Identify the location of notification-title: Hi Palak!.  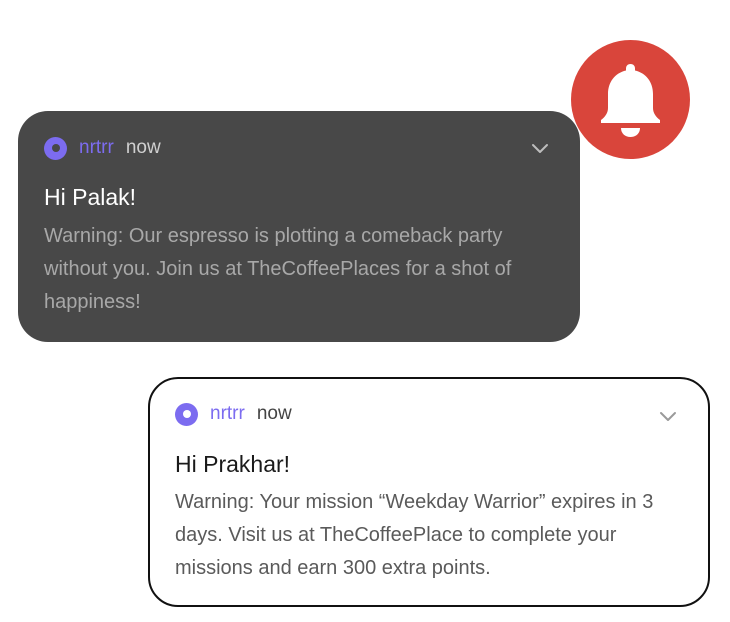
(90, 197).